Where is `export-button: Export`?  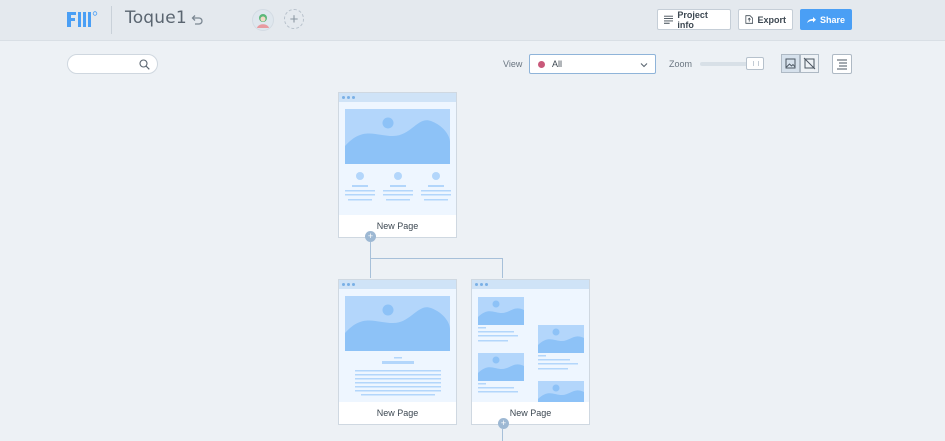 export-button: Export is located at coordinates (765, 19).